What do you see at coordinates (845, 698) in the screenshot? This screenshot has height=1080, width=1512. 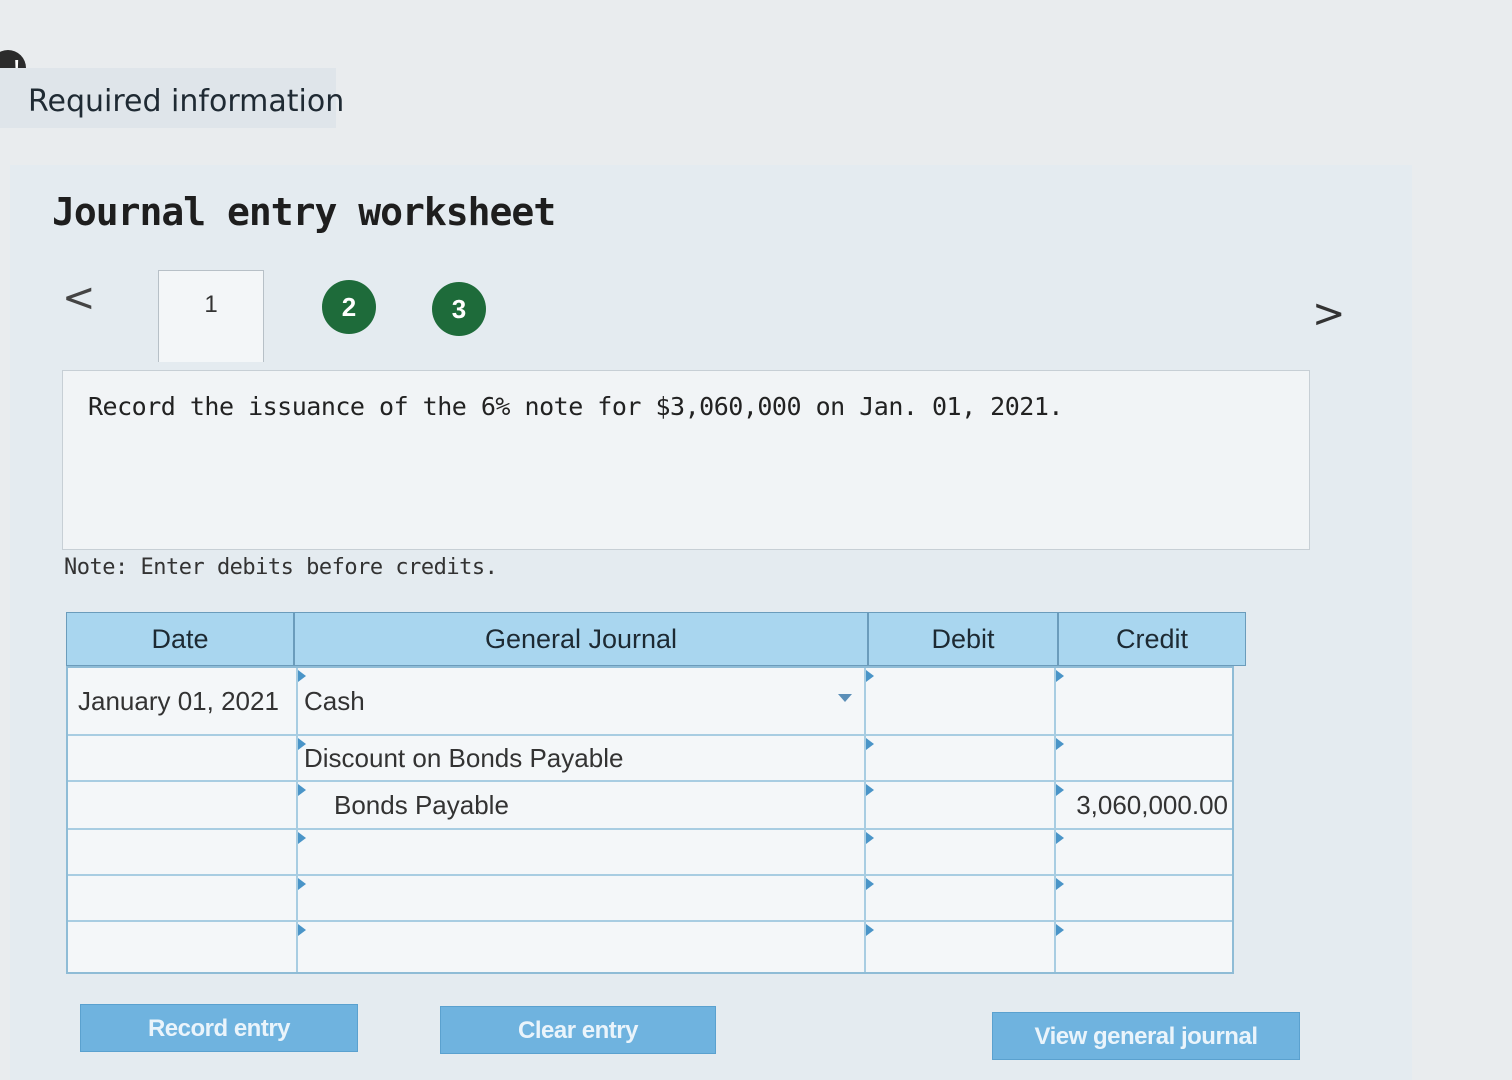 I see `chevron-down-icon` at bounding box center [845, 698].